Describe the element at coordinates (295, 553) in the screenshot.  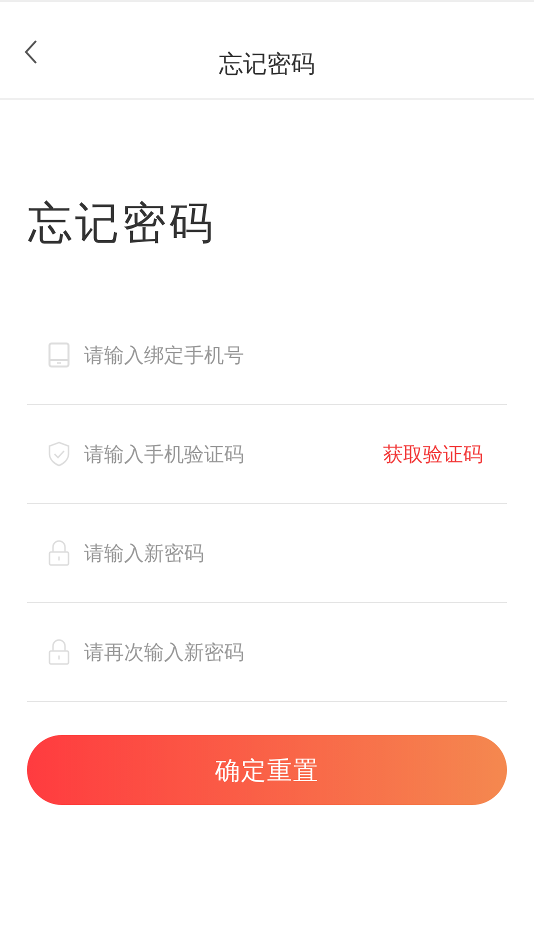
I see `input-field: 请输入新密码` at that location.